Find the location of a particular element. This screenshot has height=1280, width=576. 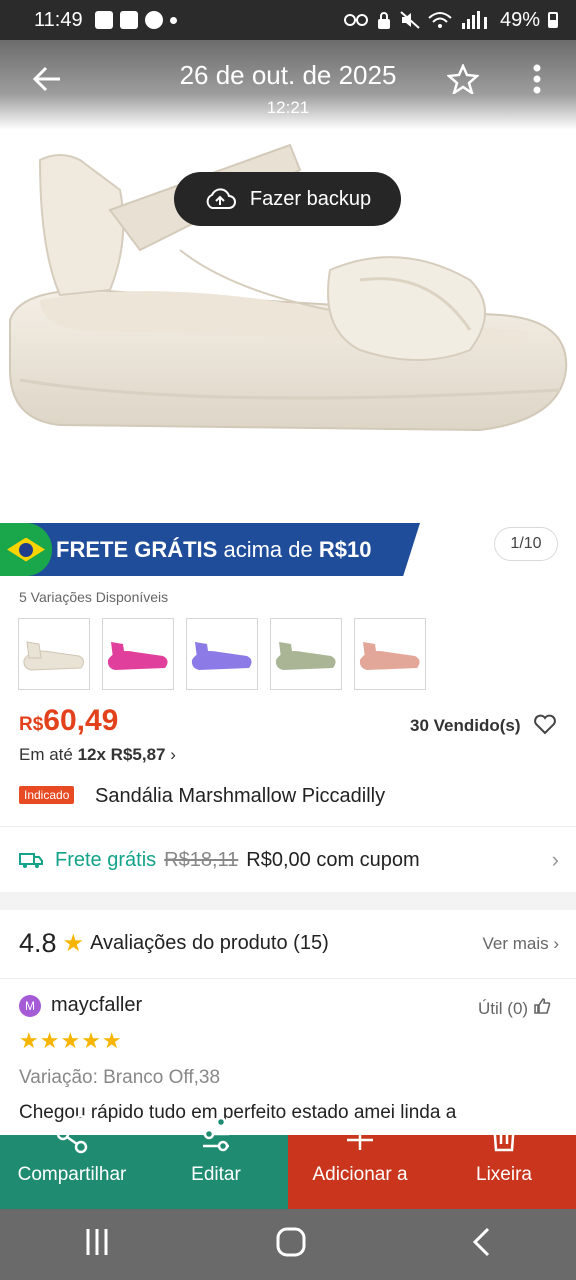

gallery-header: 26 de out. de 2025 12:21 is located at coordinates (288, 85).